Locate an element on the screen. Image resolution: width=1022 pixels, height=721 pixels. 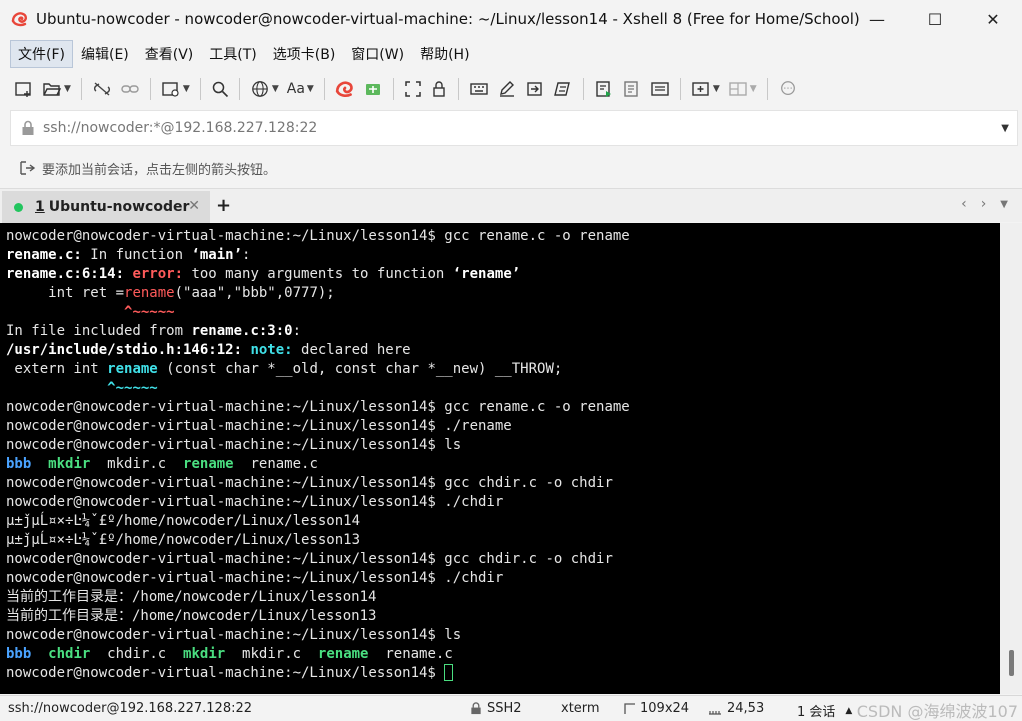
terminal-text-segment: declared here is located at coordinates (356, 350).